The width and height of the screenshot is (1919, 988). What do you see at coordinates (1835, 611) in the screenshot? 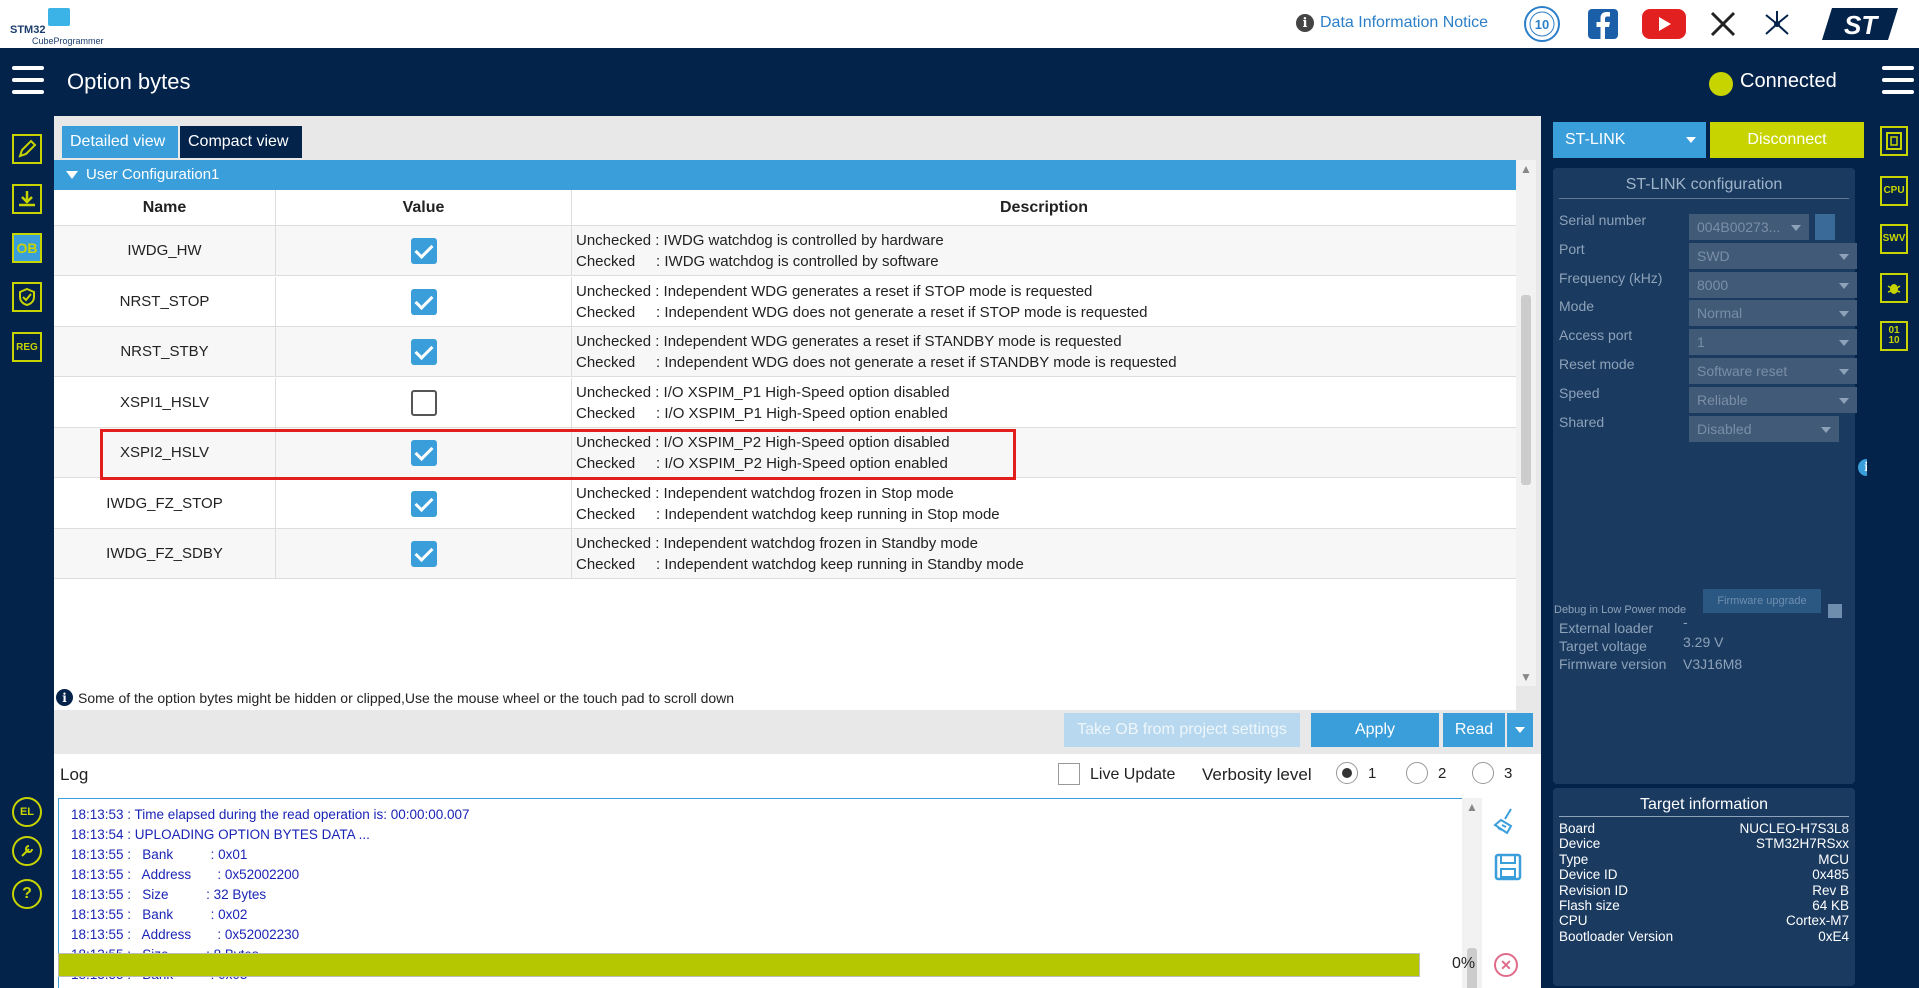
I see `debug-low-power-checkbox` at bounding box center [1835, 611].